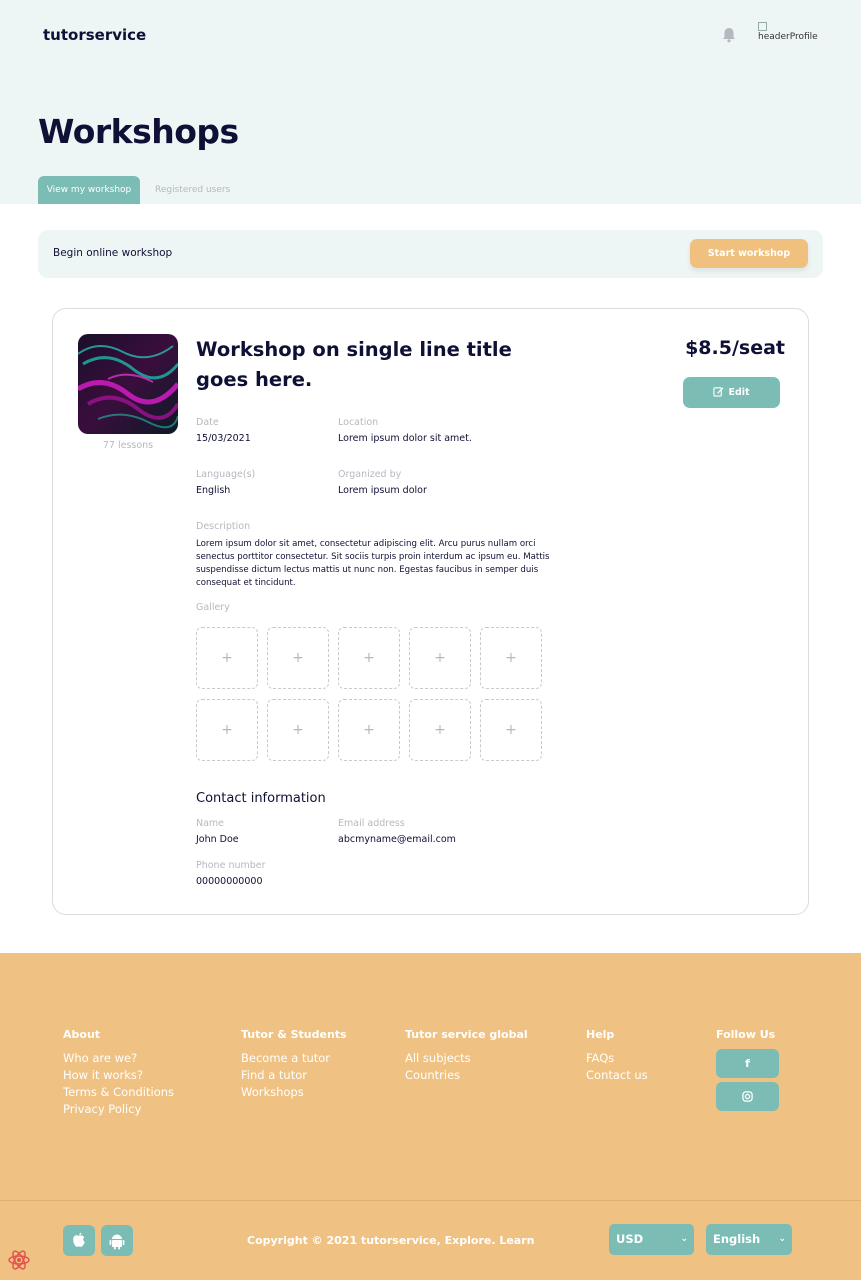 The width and height of the screenshot is (861, 1280). Describe the element at coordinates (128, 445) in the screenshot. I see `lessons-count: 77 lessons` at that location.